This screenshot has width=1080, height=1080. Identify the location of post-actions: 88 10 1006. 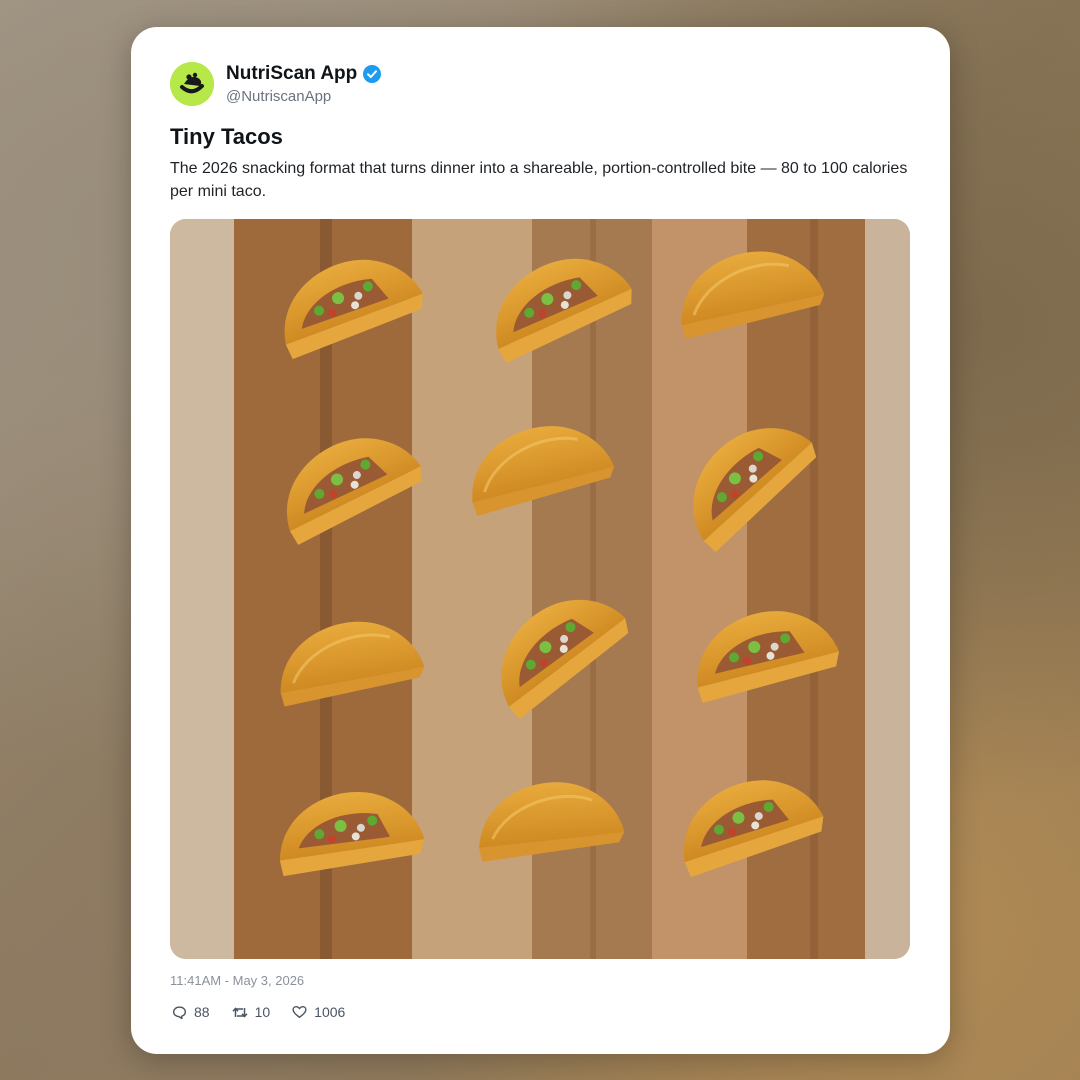
(269, 1012).